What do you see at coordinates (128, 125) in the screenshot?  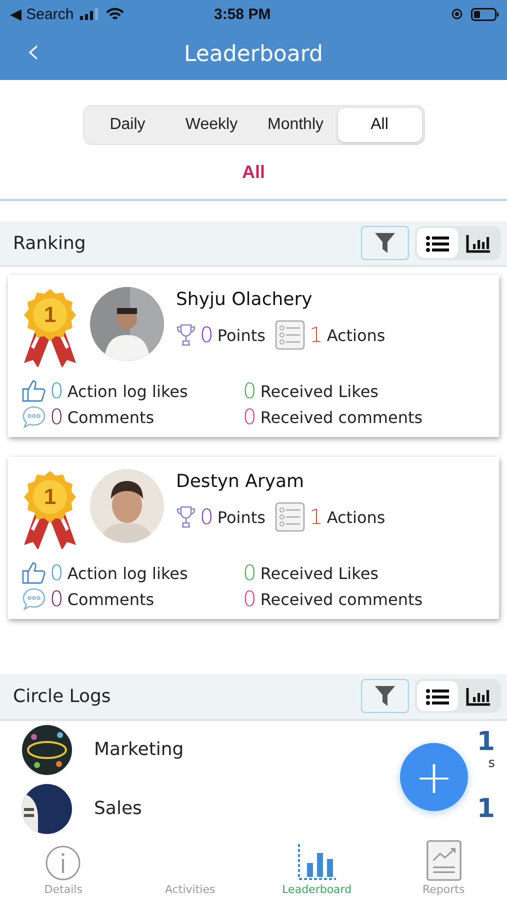 I see `period-tab: Daily` at bounding box center [128, 125].